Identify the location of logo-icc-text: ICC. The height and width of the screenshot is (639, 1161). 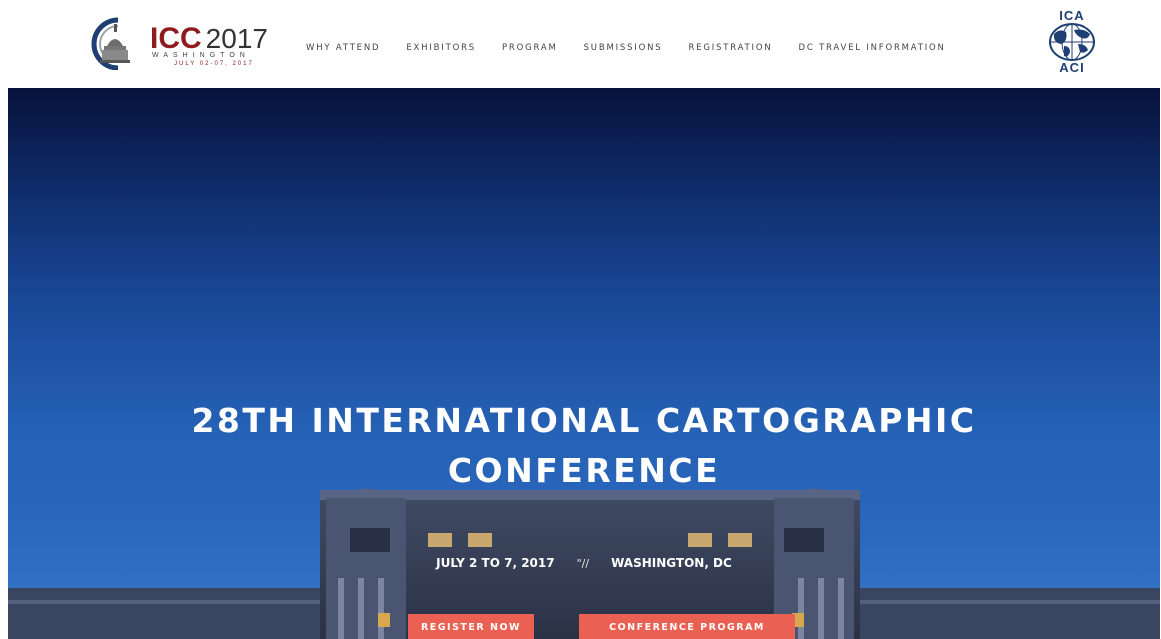
(176, 38).